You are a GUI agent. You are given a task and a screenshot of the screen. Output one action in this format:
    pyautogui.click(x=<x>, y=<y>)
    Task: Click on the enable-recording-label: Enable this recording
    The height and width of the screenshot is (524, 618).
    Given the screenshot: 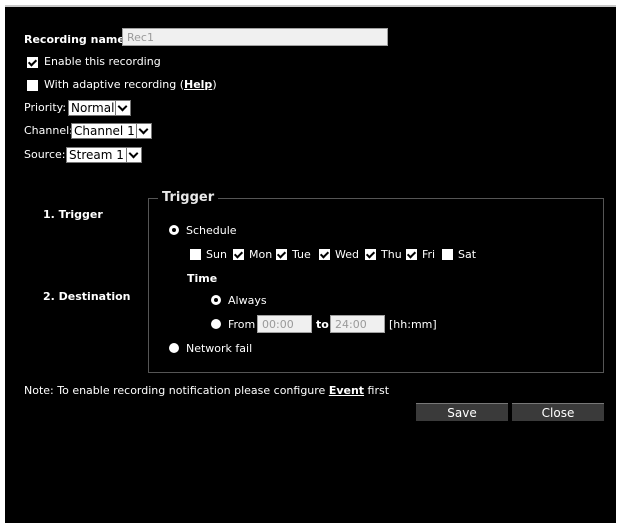 What is the action you would take?
    pyautogui.click(x=102, y=61)
    